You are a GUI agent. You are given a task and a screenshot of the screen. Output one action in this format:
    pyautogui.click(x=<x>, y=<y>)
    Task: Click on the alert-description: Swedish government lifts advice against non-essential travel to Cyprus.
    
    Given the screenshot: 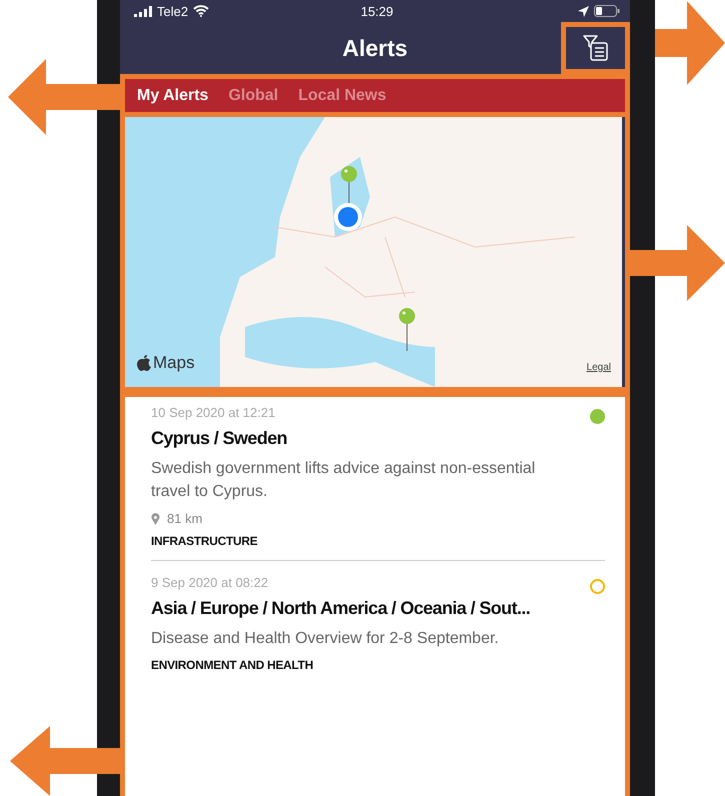 What is the action you would take?
    pyautogui.click(x=343, y=480)
    